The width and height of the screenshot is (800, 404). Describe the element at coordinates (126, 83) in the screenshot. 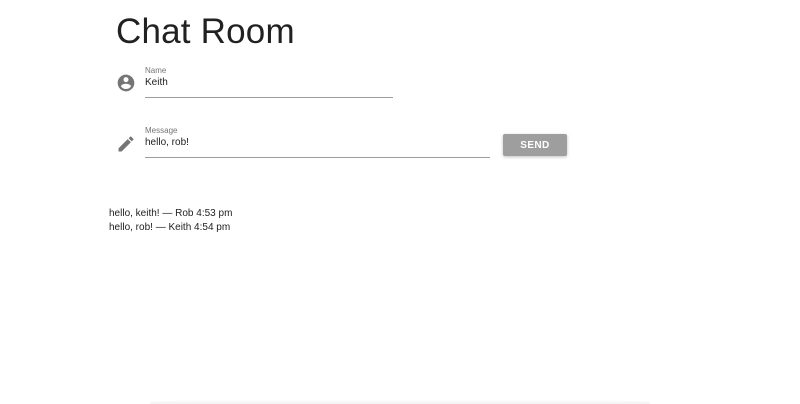

I see `account-circle-icon` at that location.